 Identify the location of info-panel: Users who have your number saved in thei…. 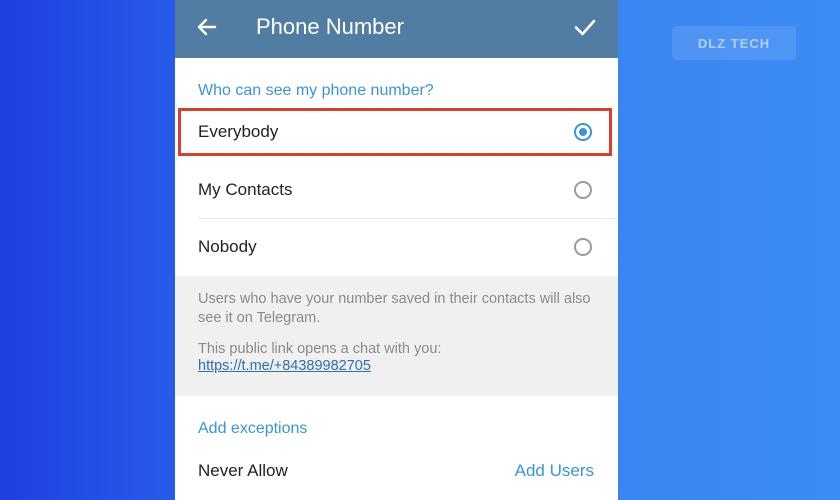
(396, 336).